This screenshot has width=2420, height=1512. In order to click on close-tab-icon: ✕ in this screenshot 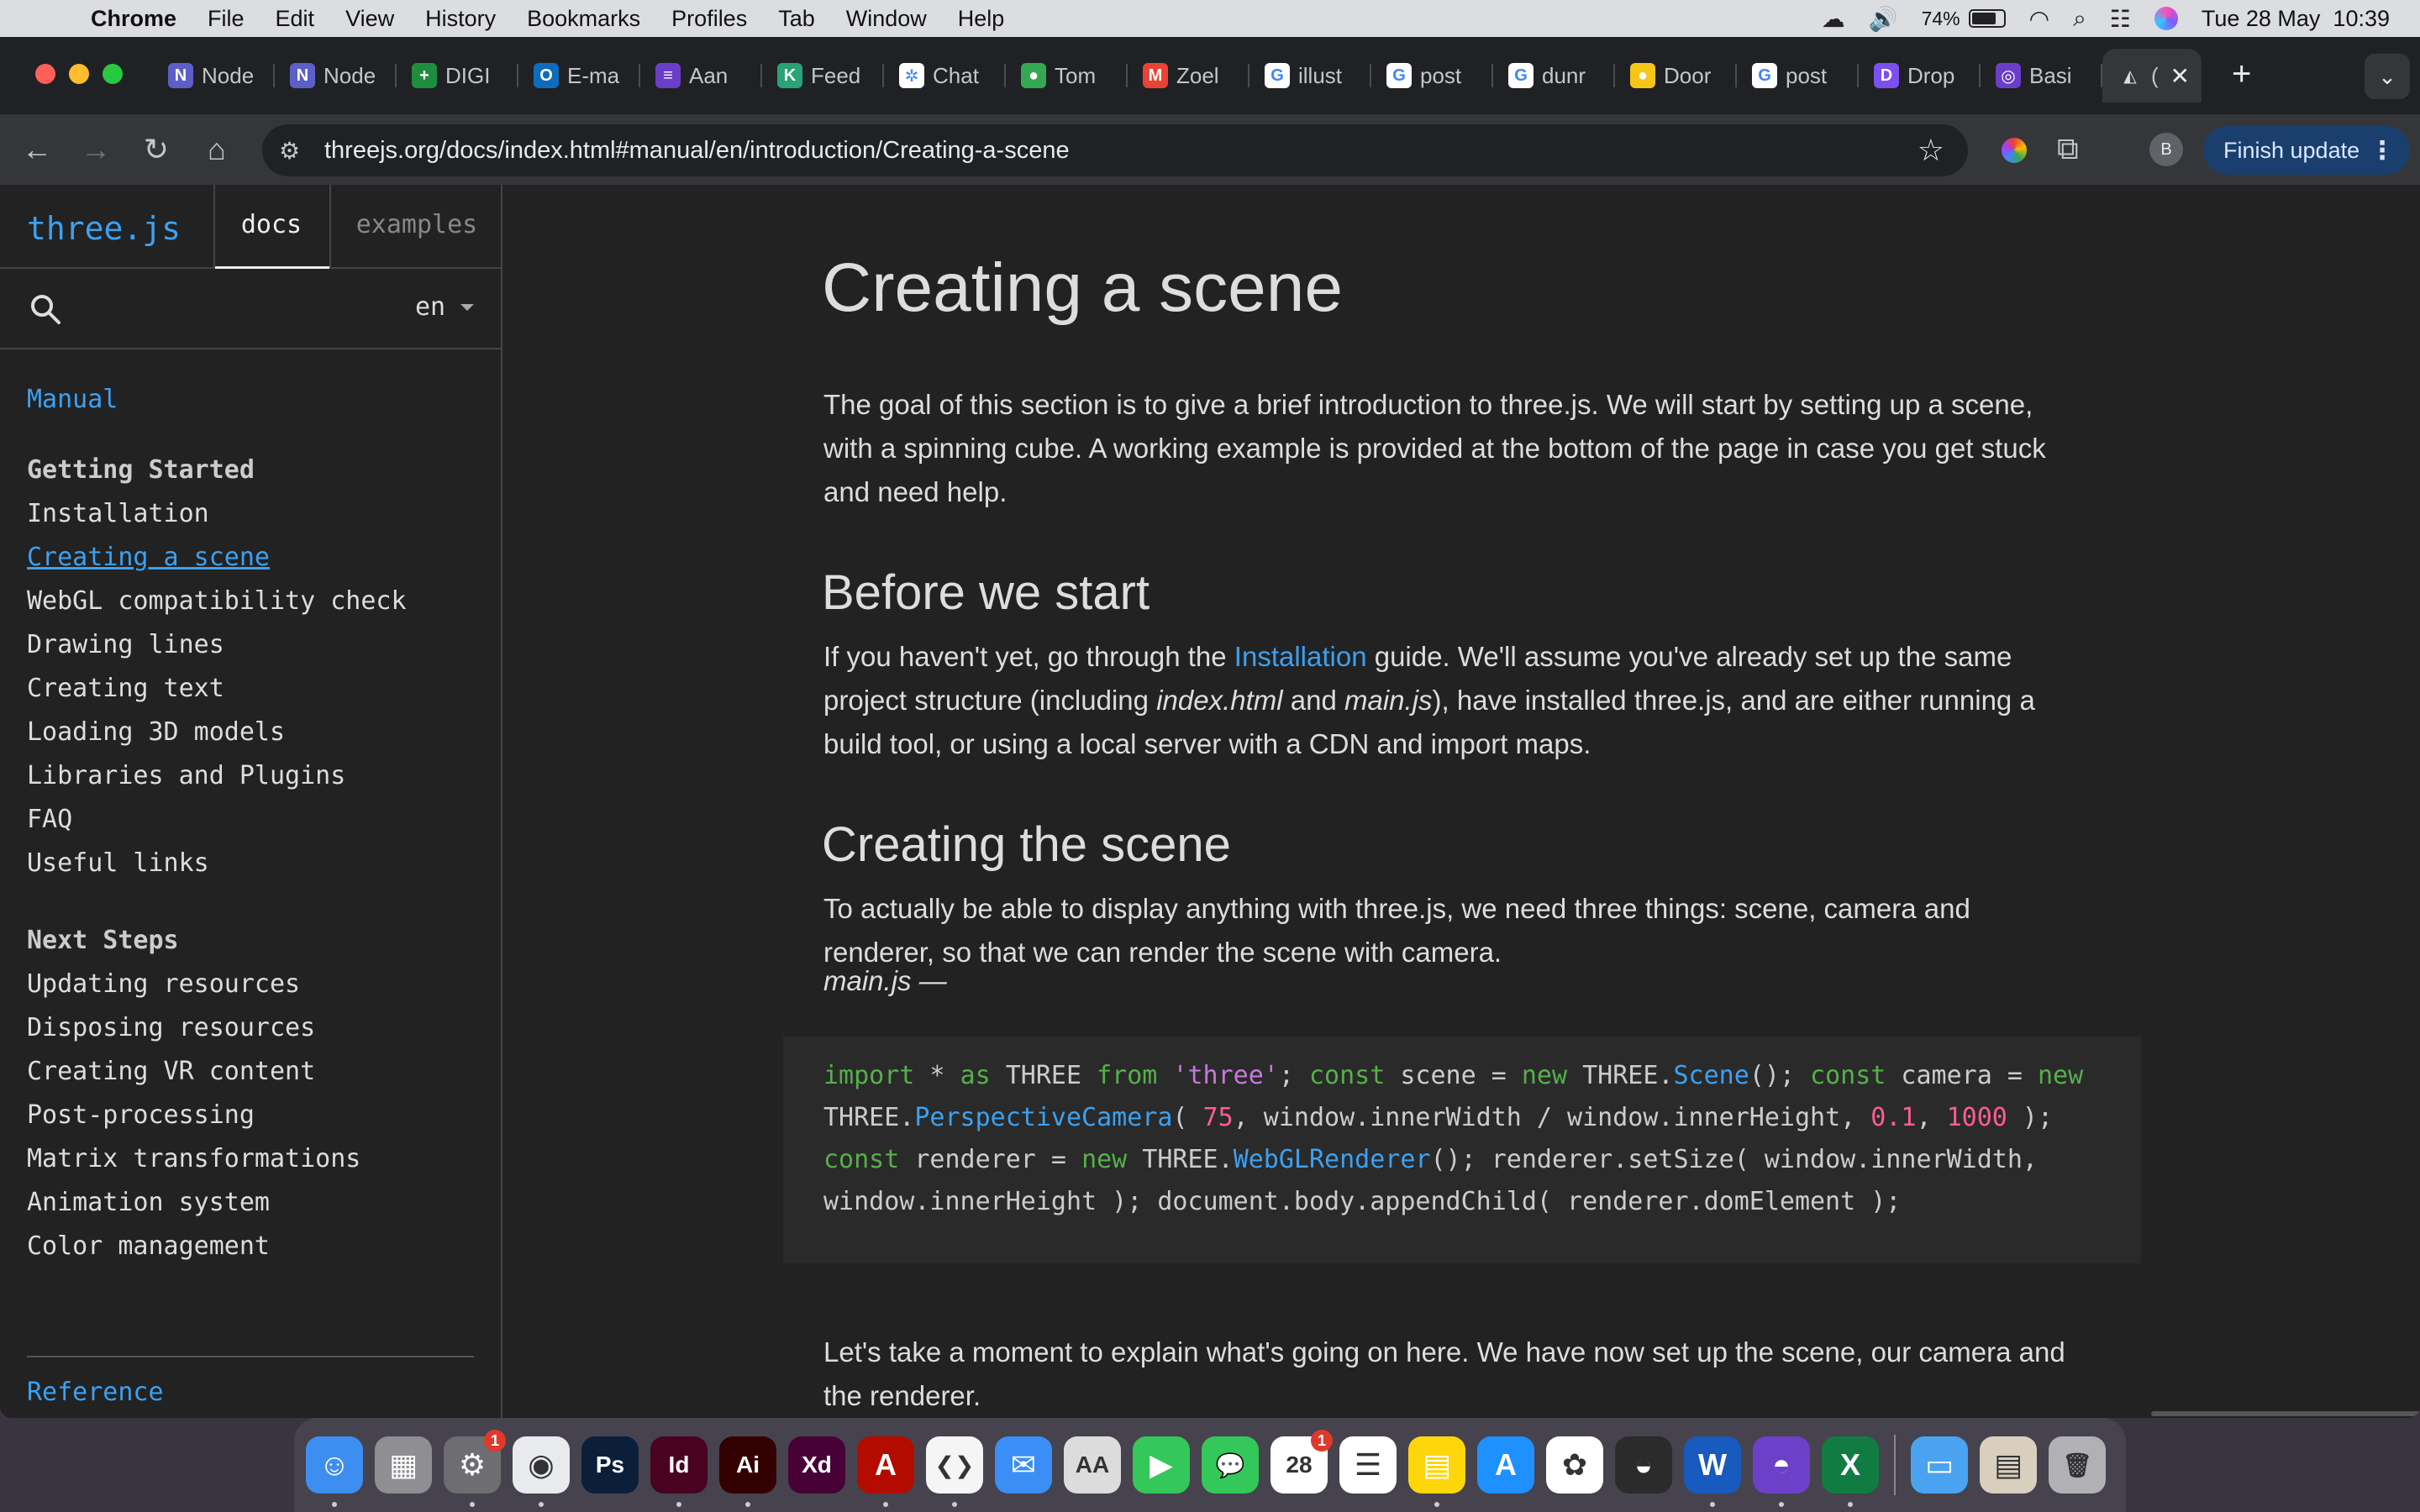, I will do `click(2180, 76)`.